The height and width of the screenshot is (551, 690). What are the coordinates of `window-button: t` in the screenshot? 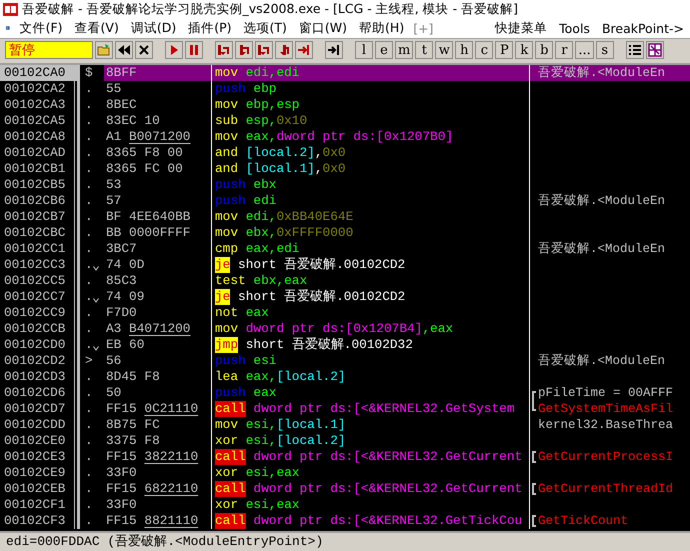 It's located at (424, 50).